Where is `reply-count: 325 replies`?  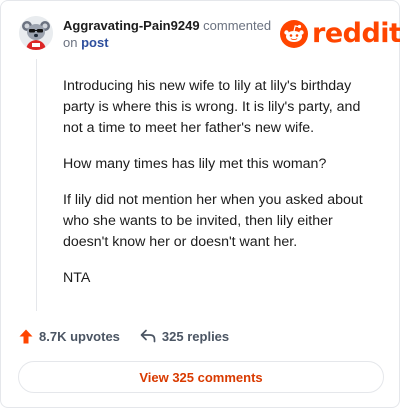
reply-count: 325 replies is located at coordinates (195, 336).